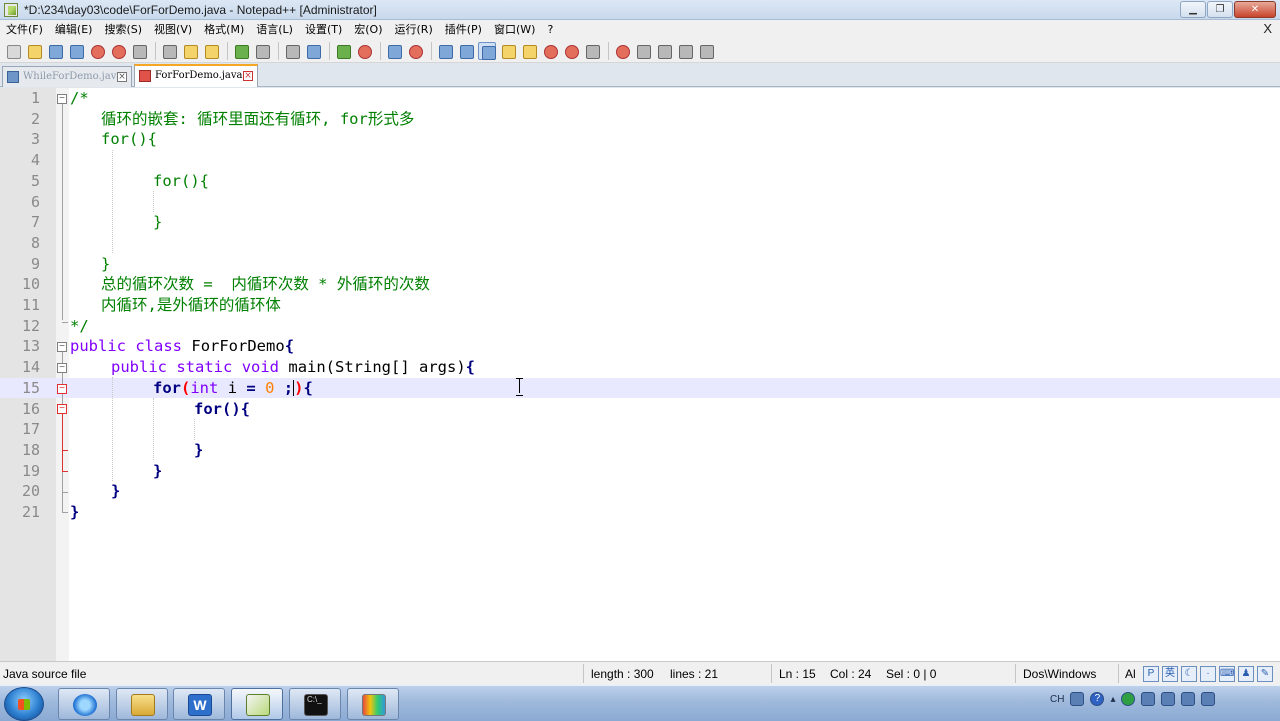 This screenshot has width=1280, height=721. I want to click on replace-icon, so click(313, 51).